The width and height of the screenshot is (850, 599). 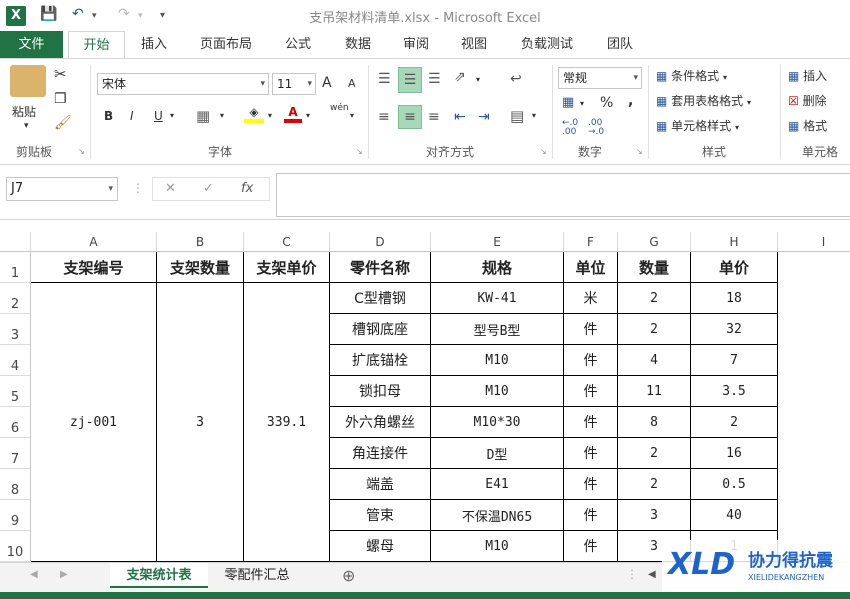 What do you see at coordinates (26, 126) in the screenshot?
I see `paste-dropdown-icon: ▾` at bounding box center [26, 126].